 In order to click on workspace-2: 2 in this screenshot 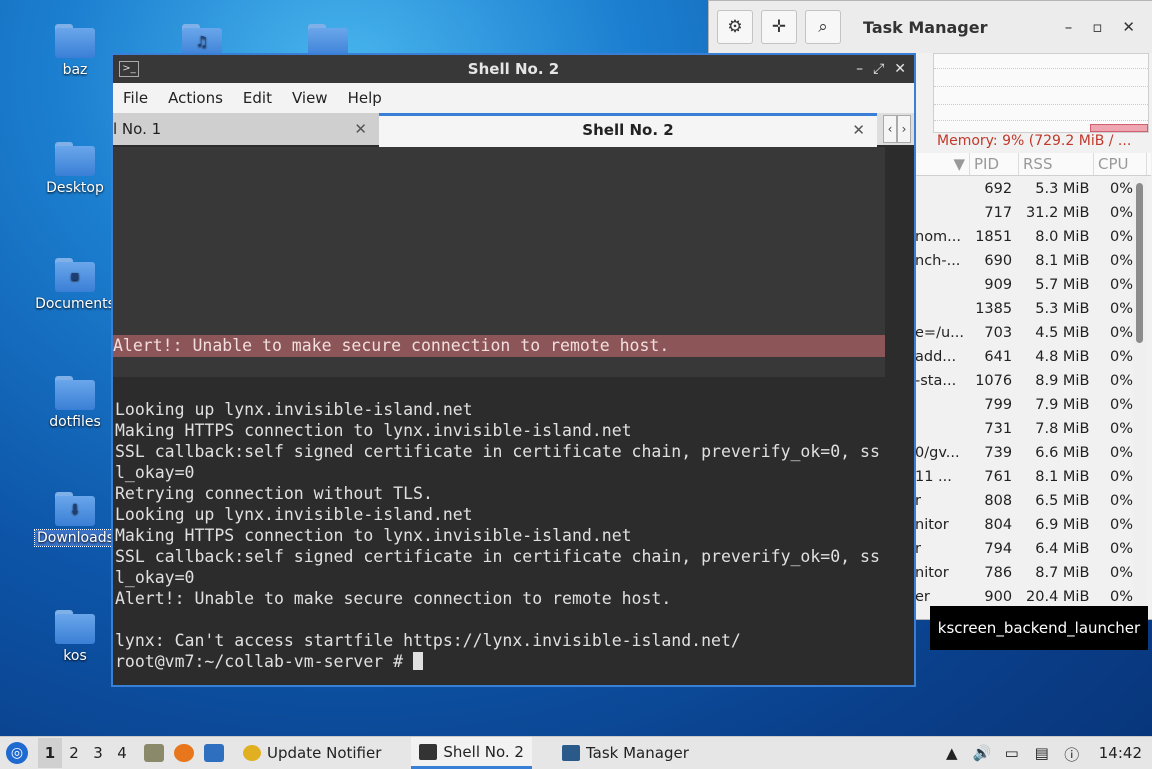, I will do `click(74, 753)`.